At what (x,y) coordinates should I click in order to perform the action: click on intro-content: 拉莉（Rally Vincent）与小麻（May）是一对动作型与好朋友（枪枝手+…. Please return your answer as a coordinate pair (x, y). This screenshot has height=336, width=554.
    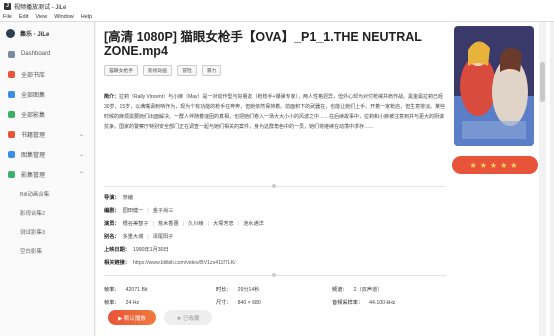
    Looking at the image, I should click on (275, 112).